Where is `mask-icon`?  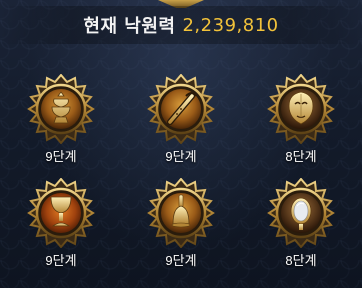 mask-icon is located at coordinates (301, 109).